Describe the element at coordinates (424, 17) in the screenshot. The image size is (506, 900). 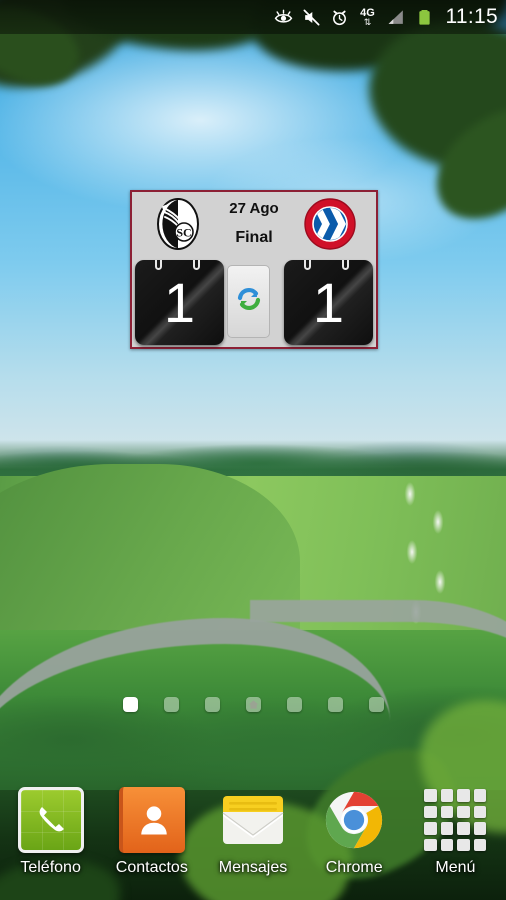
I see `battery-icon` at that location.